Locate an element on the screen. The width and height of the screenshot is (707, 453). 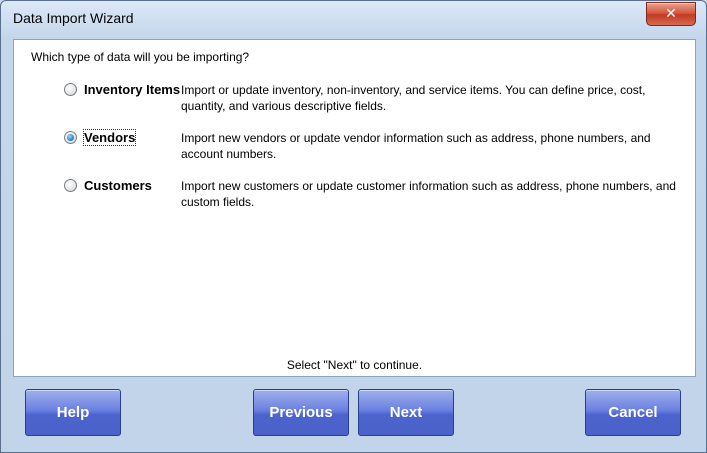
customers-label: Customers is located at coordinates (118, 185).